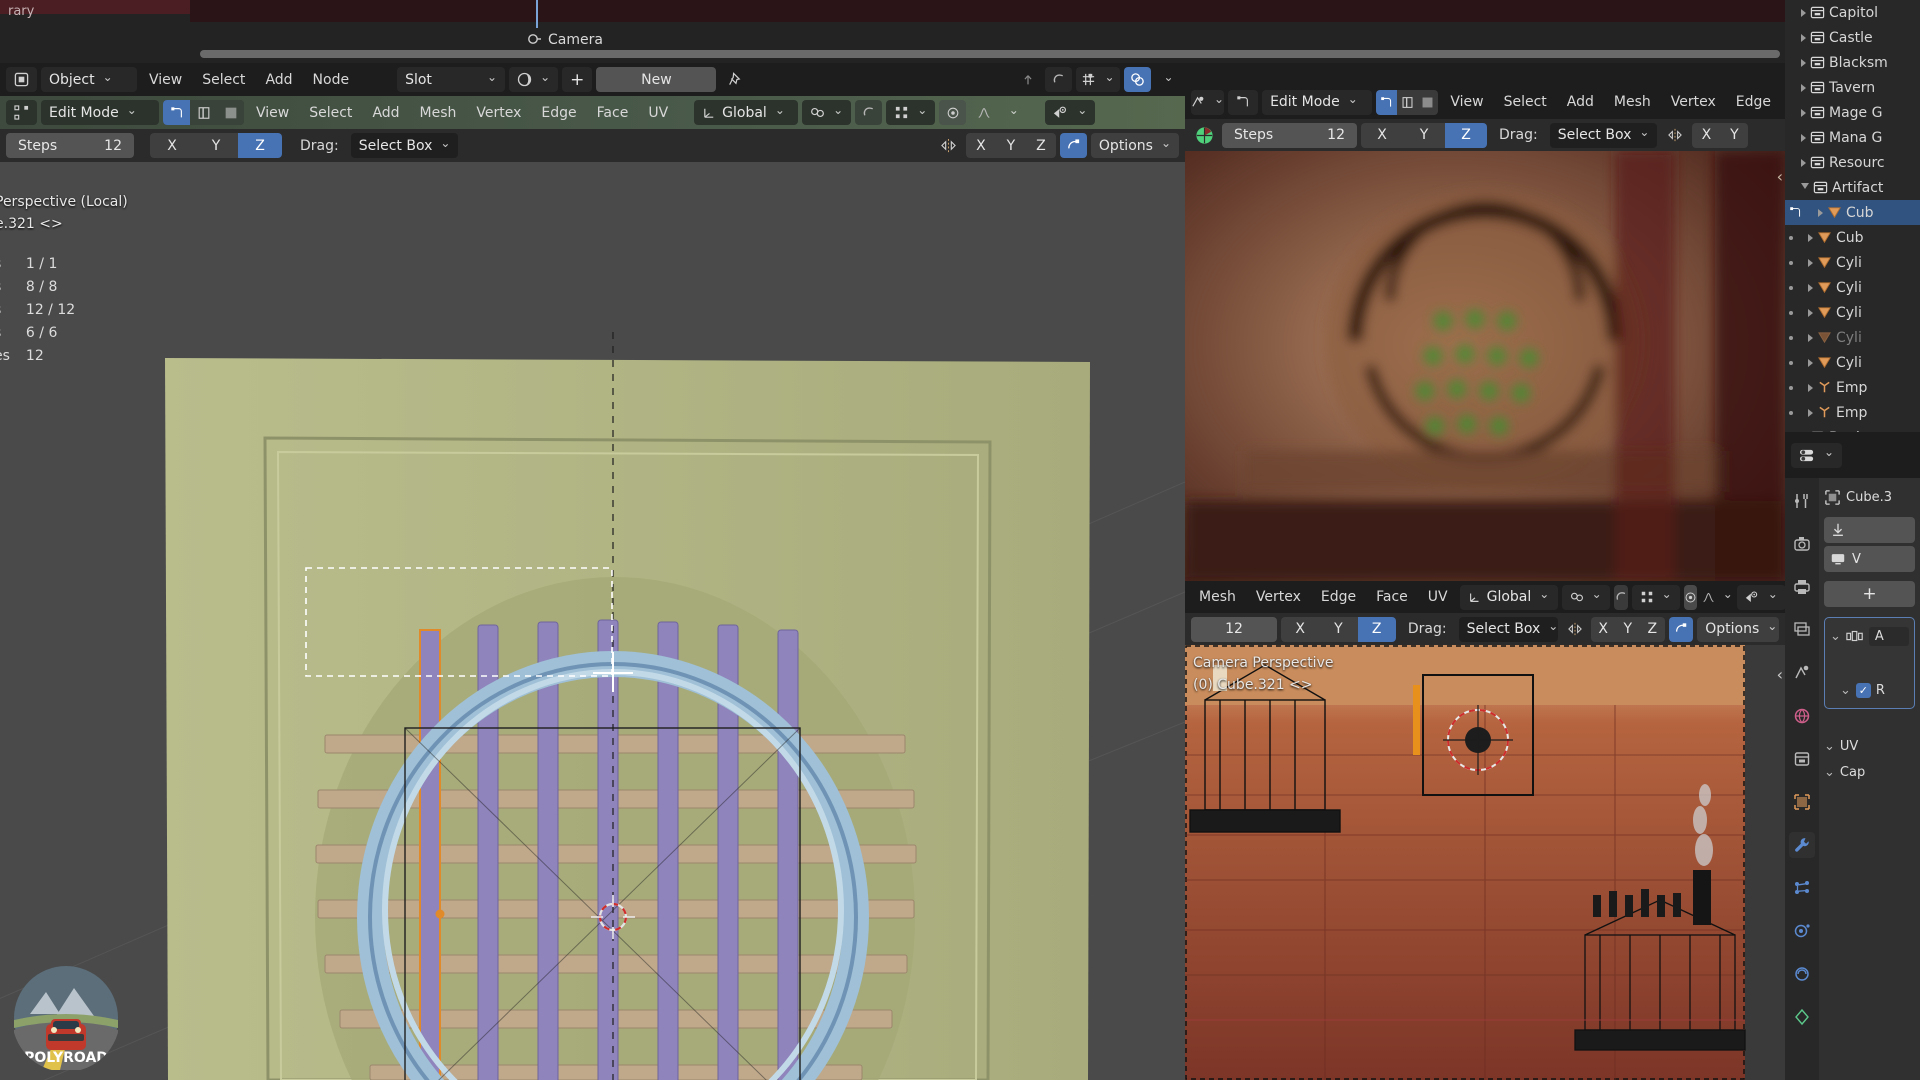 This screenshot has height=1080, width=1920. I want to click on vp2-axis-x-button: X, so click(1382, 135).